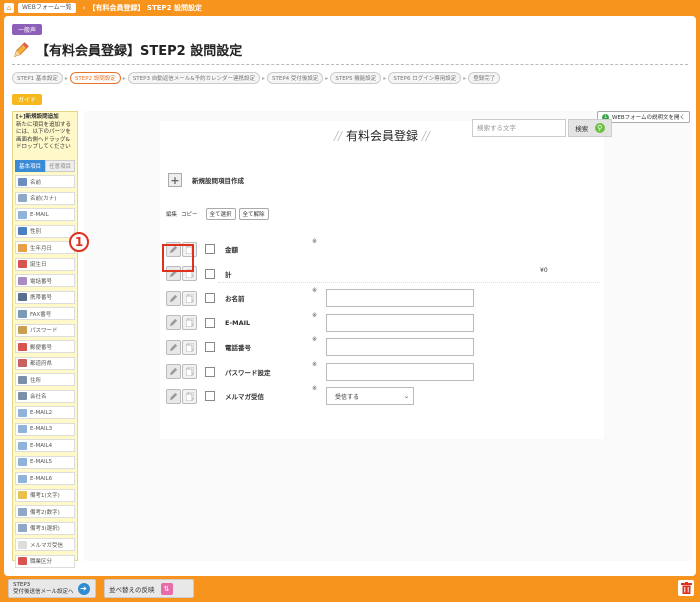  I want to click on field-part-item: 職業区分, so click(45, 561).